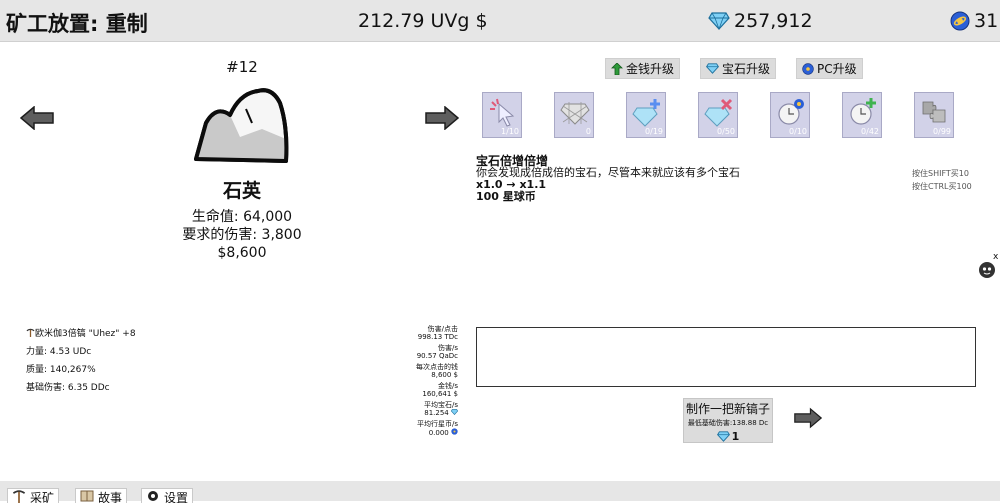  What do you see at coordinates (588, 131) in the screenshot?
I see `upgrade-level: 0` at bounding box center [588, 131].